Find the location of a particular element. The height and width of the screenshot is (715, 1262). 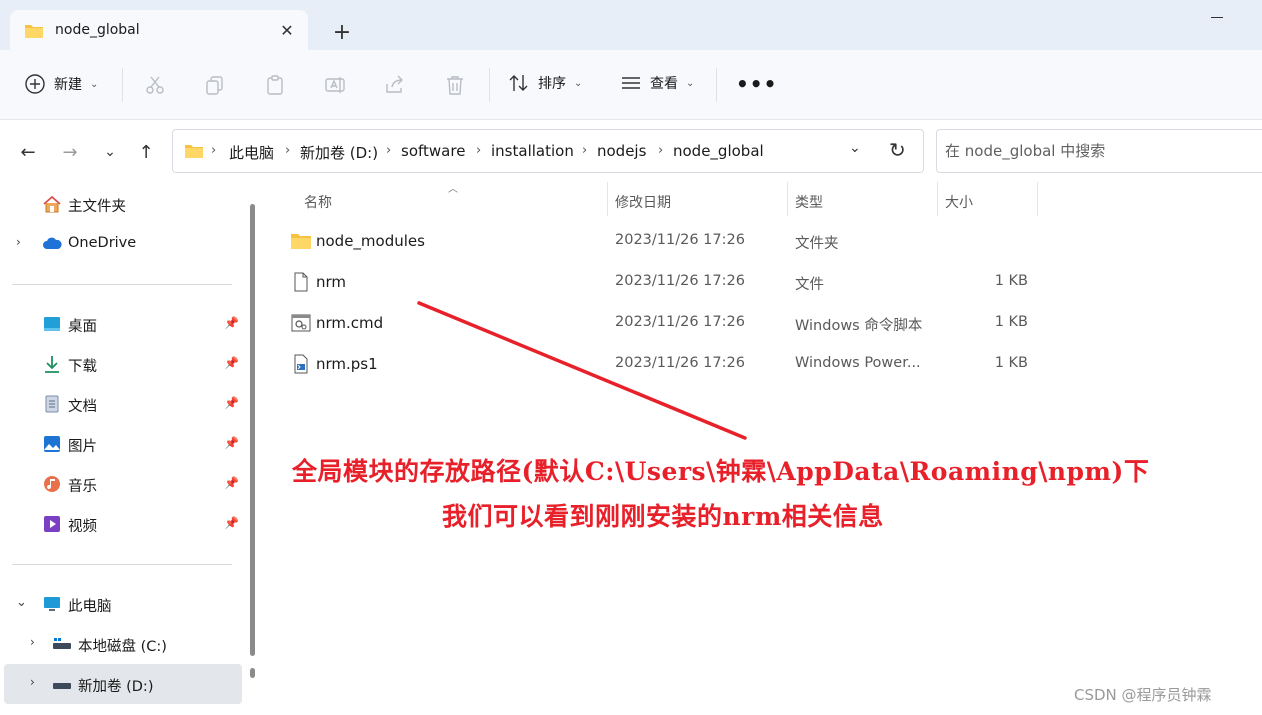

up-arrow-icon: ↑ is located at coordinates (146, 152).